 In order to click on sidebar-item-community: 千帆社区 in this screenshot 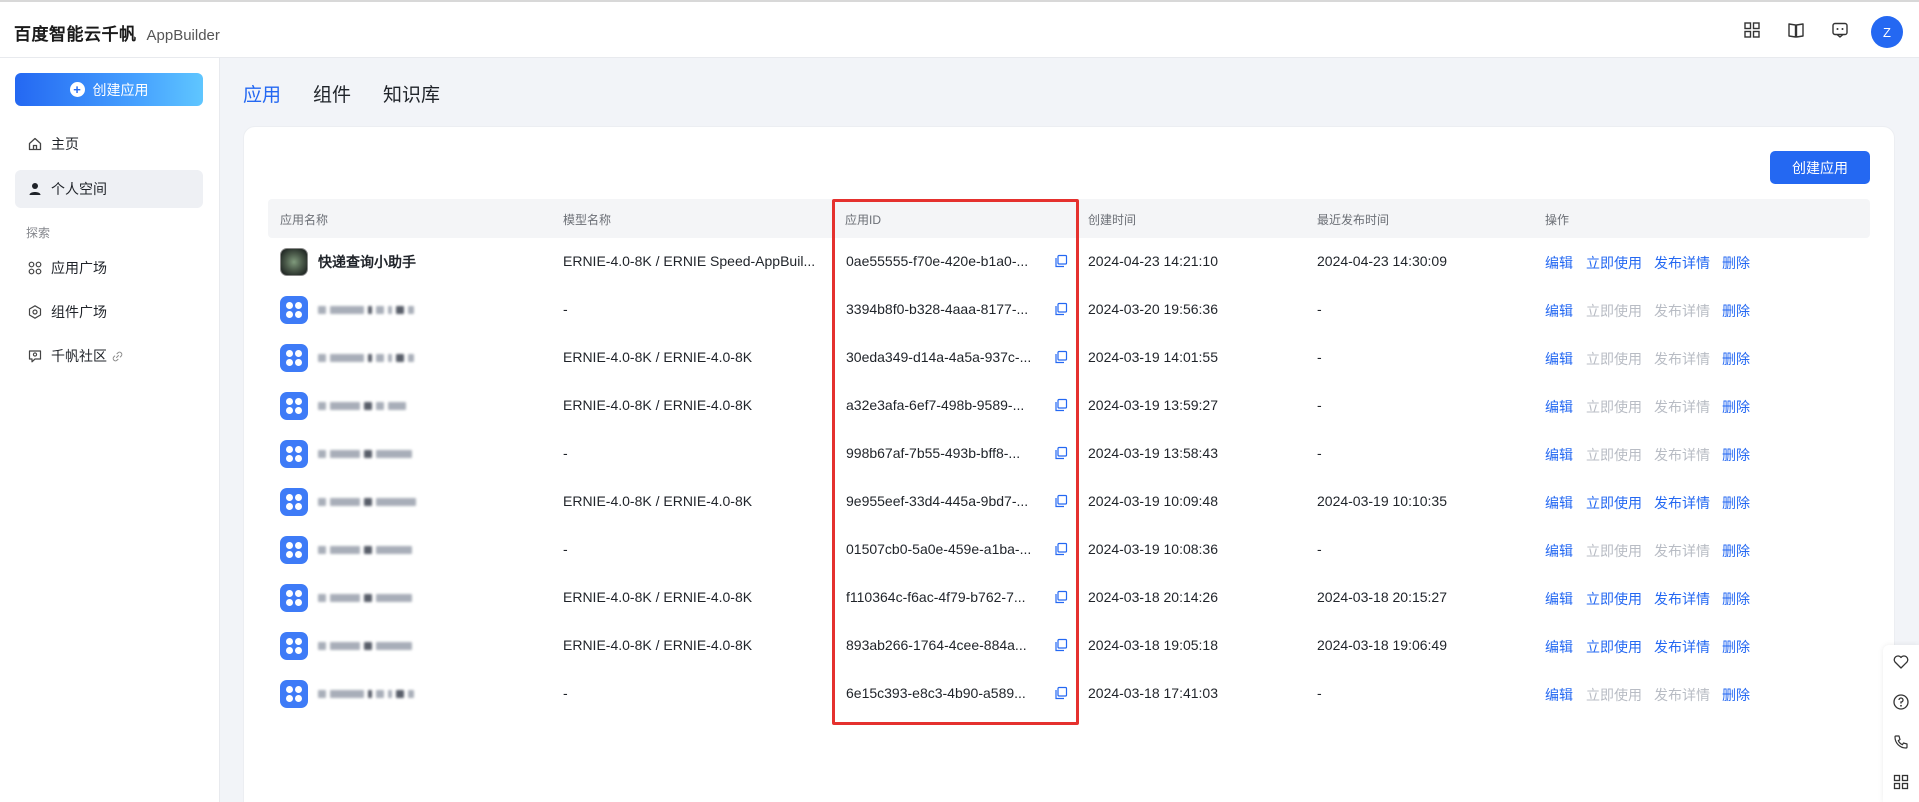, I will do `click(109, 356)`.